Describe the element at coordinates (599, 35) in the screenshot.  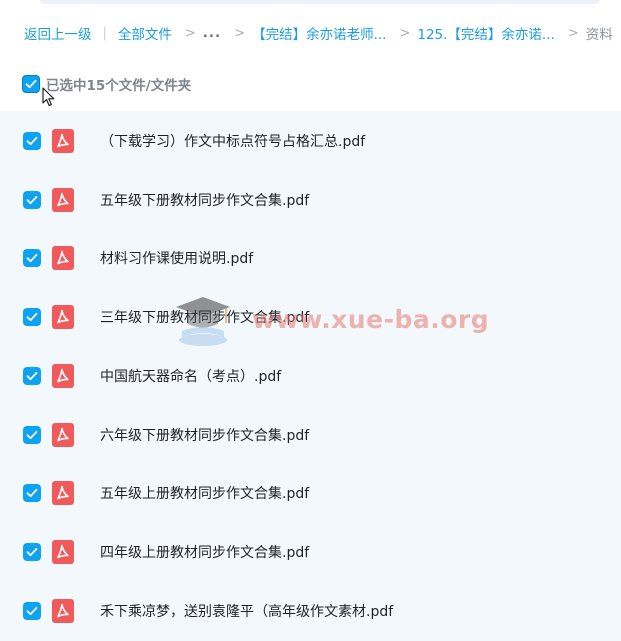
I see `breadcrumb-current: 资料` at that location.